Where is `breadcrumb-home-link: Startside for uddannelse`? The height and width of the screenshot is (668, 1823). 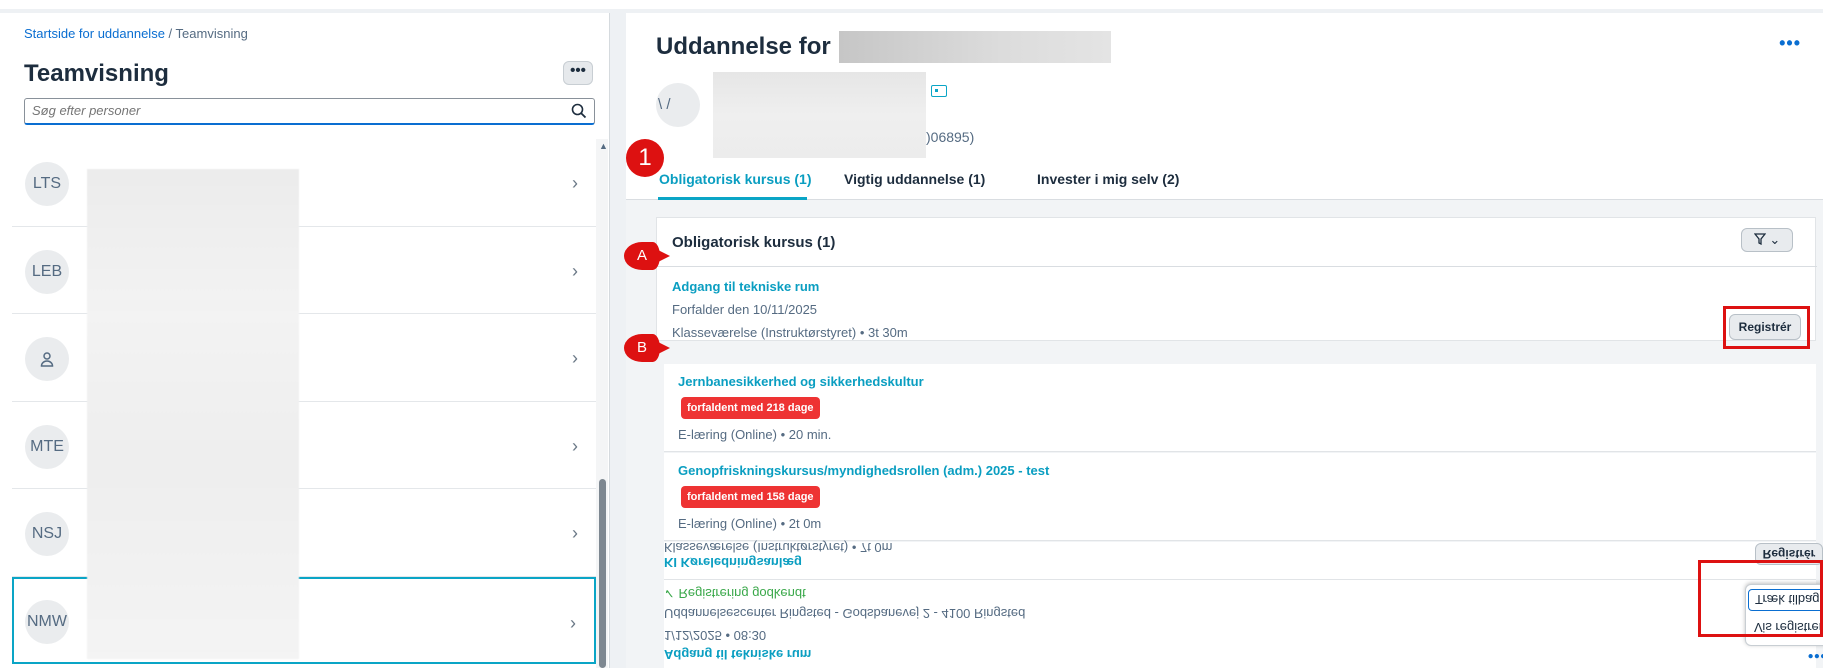
breadcrumb-home-link: Startside for uddannelse is located at coordinates (94, 33).